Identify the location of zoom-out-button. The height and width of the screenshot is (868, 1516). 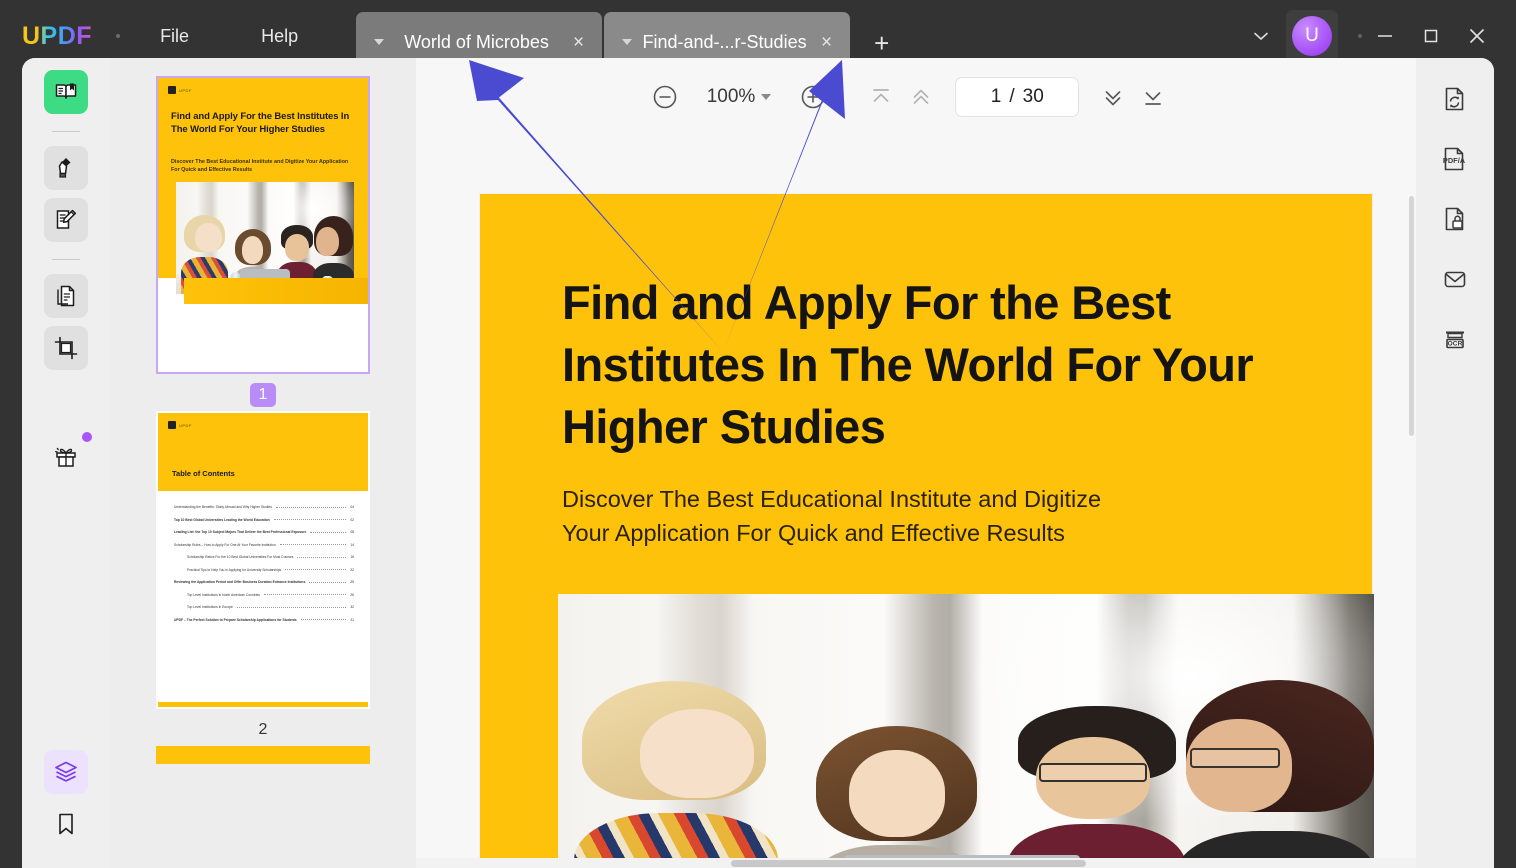
(665, 97).